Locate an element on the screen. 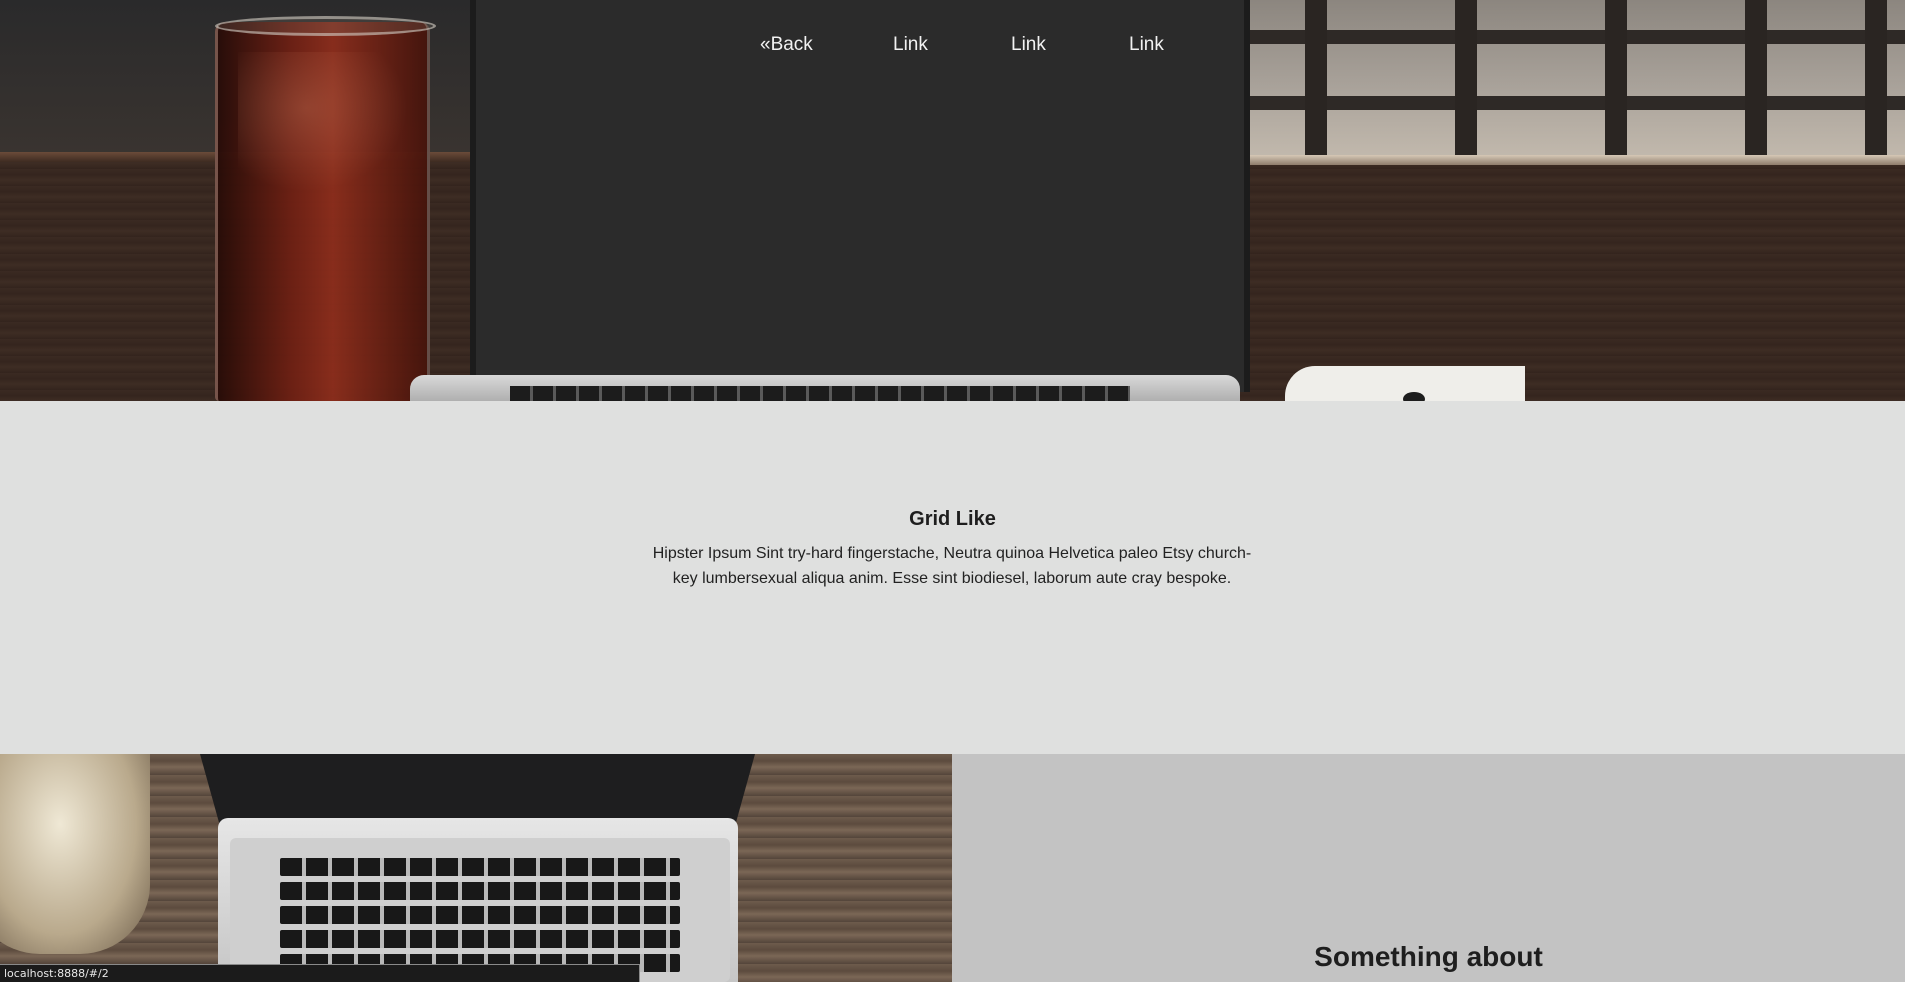 This screenshot has width=1905, height=982. intro-title: Grid Like is located at coordinates (952, 519).